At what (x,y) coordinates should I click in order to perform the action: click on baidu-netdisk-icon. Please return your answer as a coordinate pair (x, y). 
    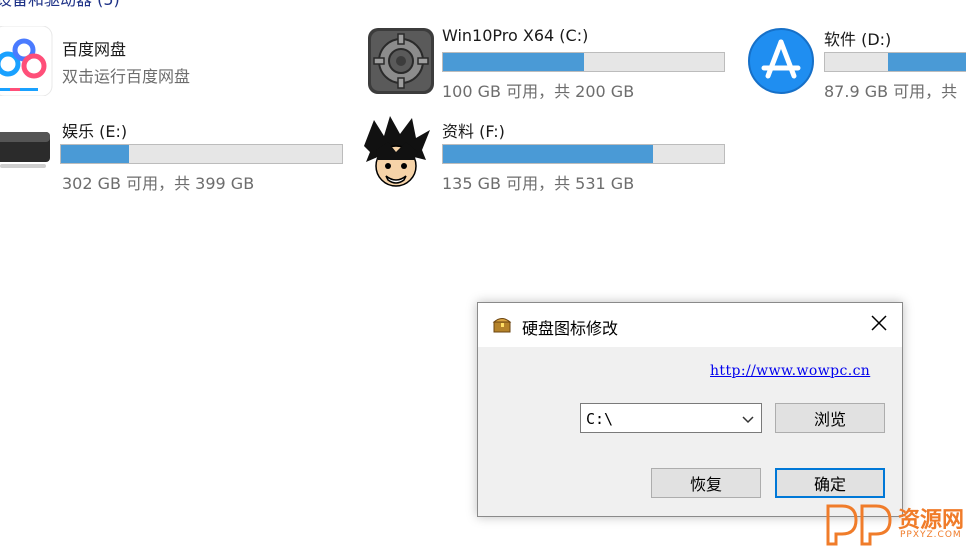
    Looking at the image, I should click on (27, 61).